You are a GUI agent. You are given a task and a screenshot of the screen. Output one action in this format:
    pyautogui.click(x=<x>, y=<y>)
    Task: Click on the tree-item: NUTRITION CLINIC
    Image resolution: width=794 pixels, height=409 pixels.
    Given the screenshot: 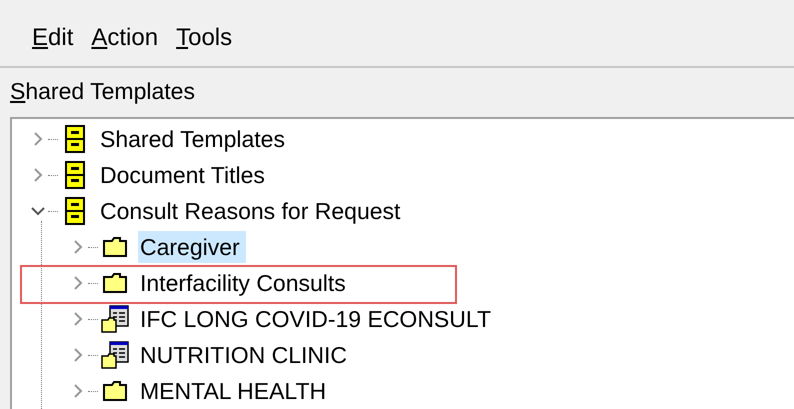 What is the action you would take?
    pyautogui.click(x=245, y=355)
    